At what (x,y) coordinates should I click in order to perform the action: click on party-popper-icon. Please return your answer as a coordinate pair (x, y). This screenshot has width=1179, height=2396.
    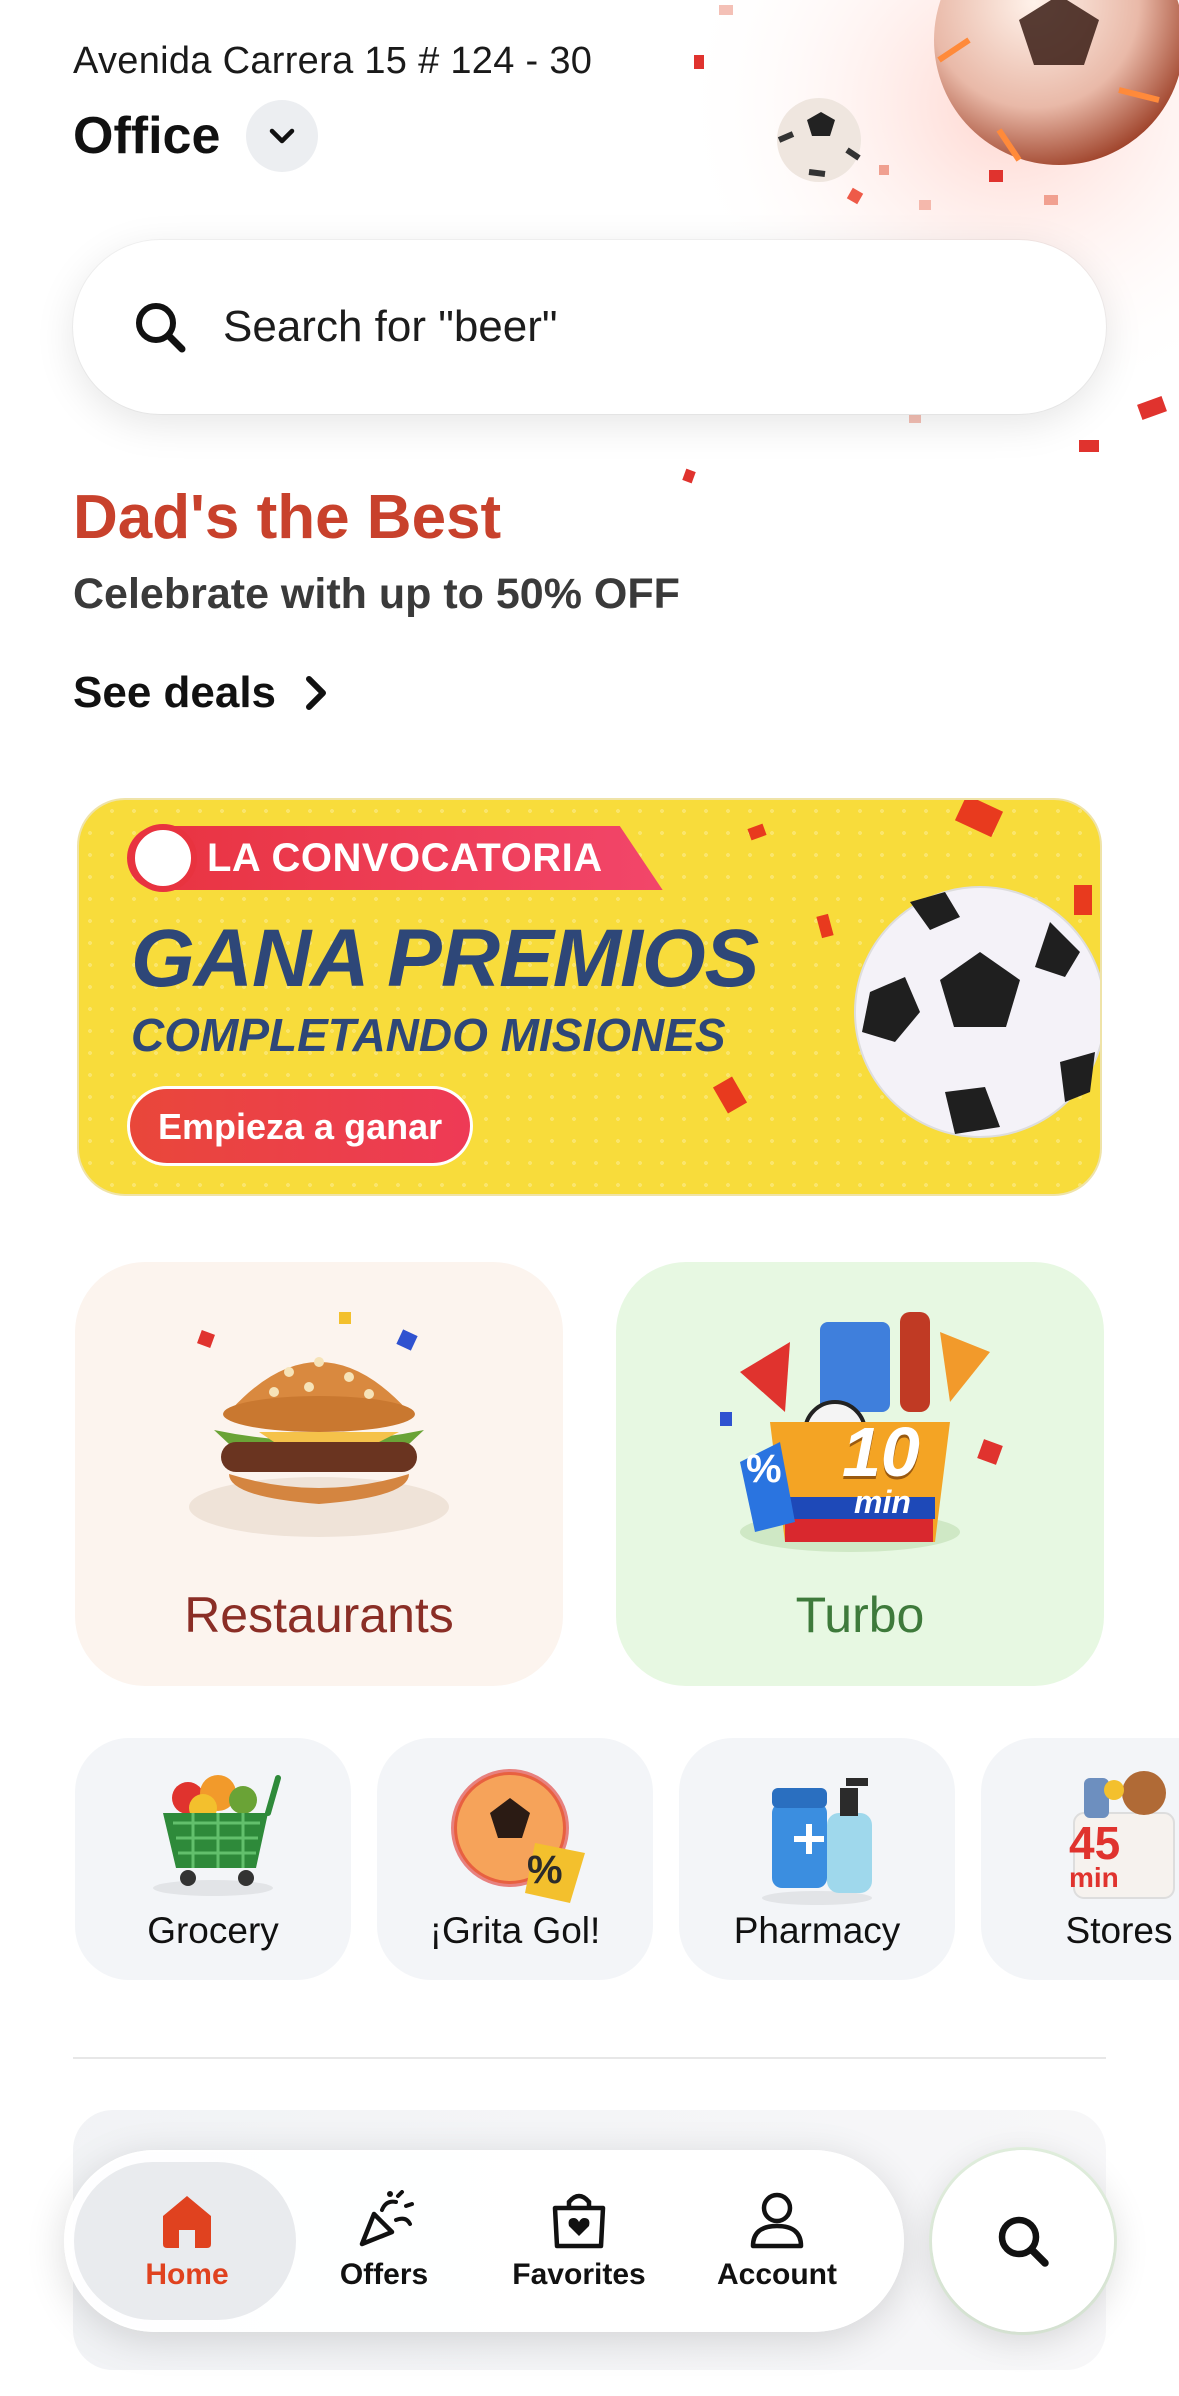
    Looking at the image, I should click on (386, 2218).